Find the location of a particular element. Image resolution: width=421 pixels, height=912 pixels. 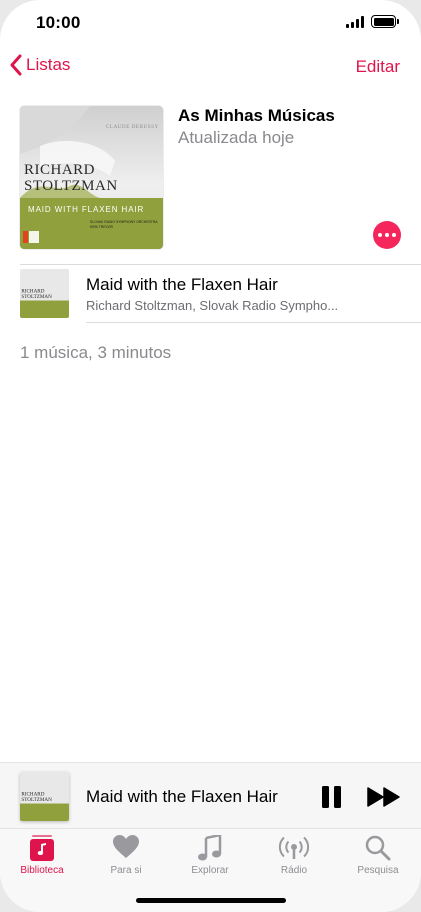

svg-text: CLAUDE DEBUSSY is located at coordinates (132, 127).